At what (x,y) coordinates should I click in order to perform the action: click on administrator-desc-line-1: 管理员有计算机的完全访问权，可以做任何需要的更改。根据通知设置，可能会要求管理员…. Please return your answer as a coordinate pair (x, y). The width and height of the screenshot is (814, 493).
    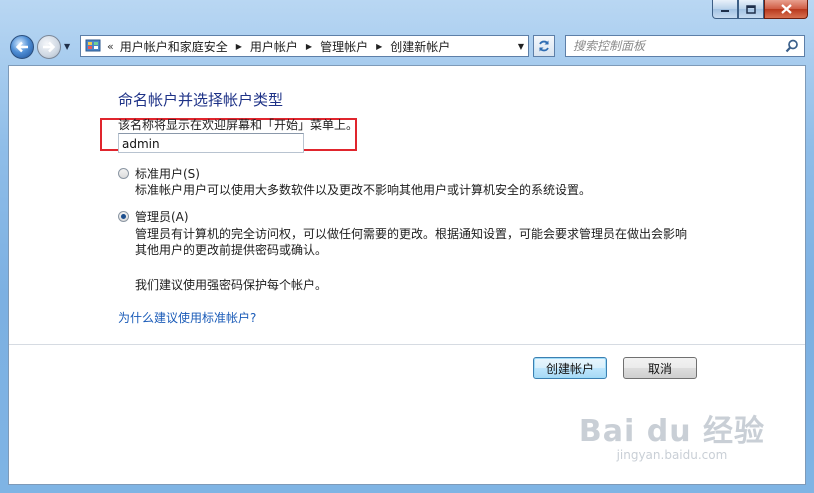
    Looking at the image, I should click on (411, 234).